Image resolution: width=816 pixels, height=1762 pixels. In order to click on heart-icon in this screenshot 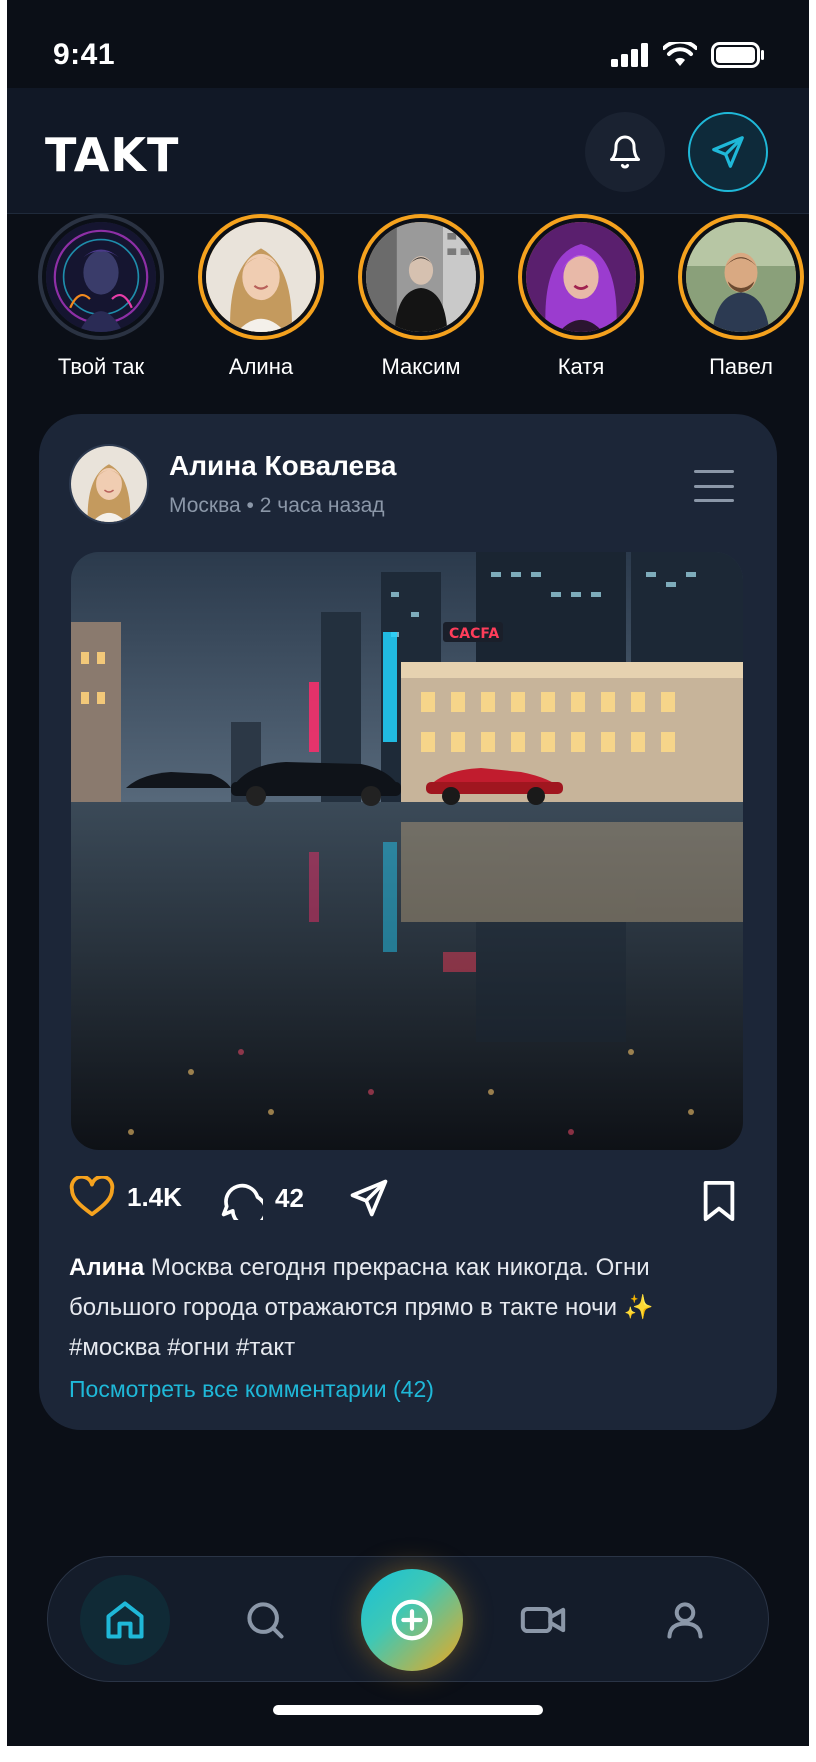, I will do `click(92, 1196)`.